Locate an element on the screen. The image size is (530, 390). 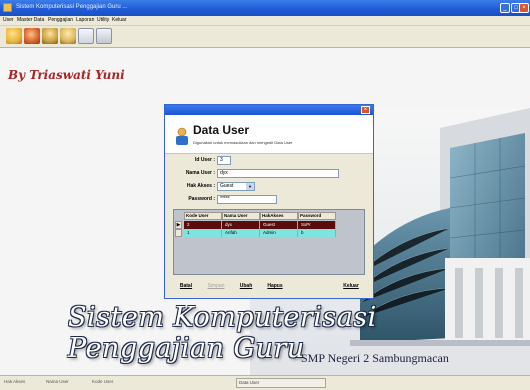
dialog-title-bar: × is located at coordinates (269, 110).